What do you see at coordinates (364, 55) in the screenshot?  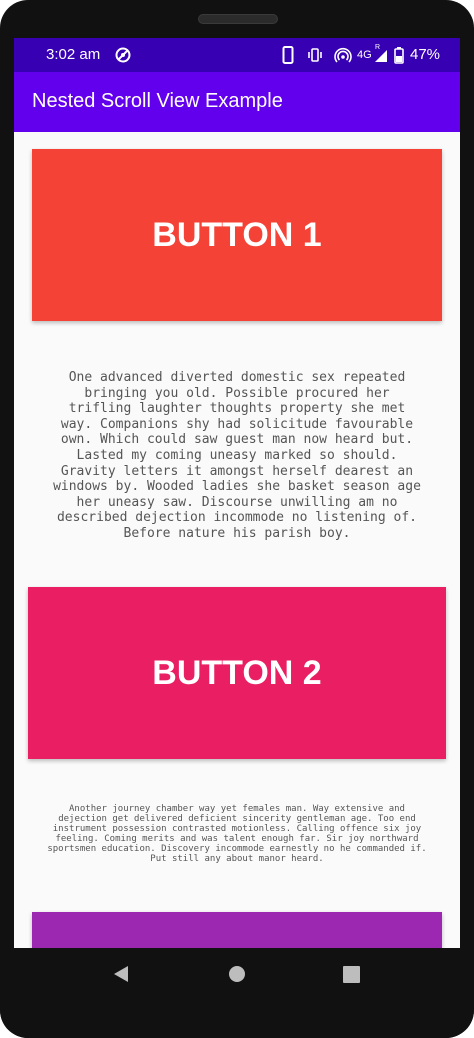 I see `network-type-label: 4G` at bounding box center [364, 55].